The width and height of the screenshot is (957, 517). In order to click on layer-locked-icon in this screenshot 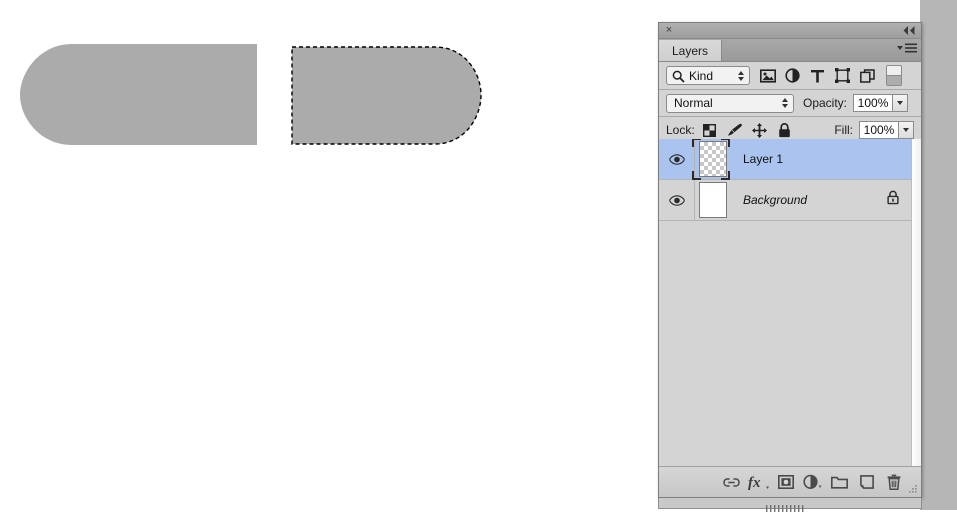, I will do `click(893, 200)`.